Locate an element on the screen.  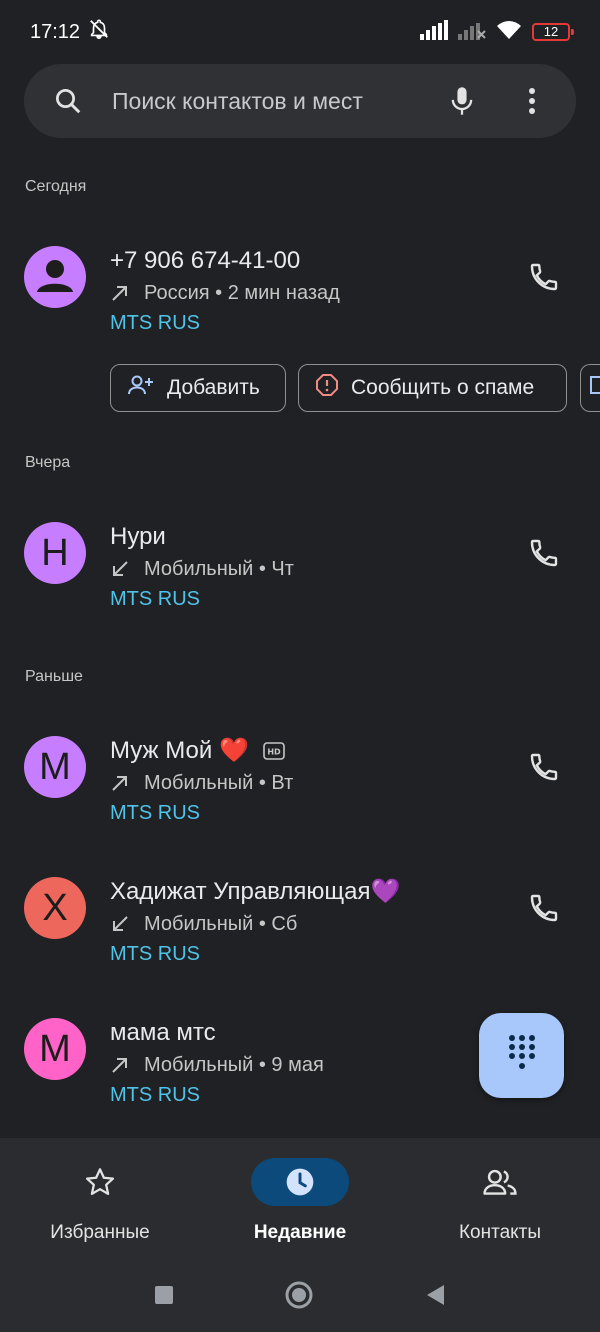
spam-warning-icon is located at coordinates (327, 388).